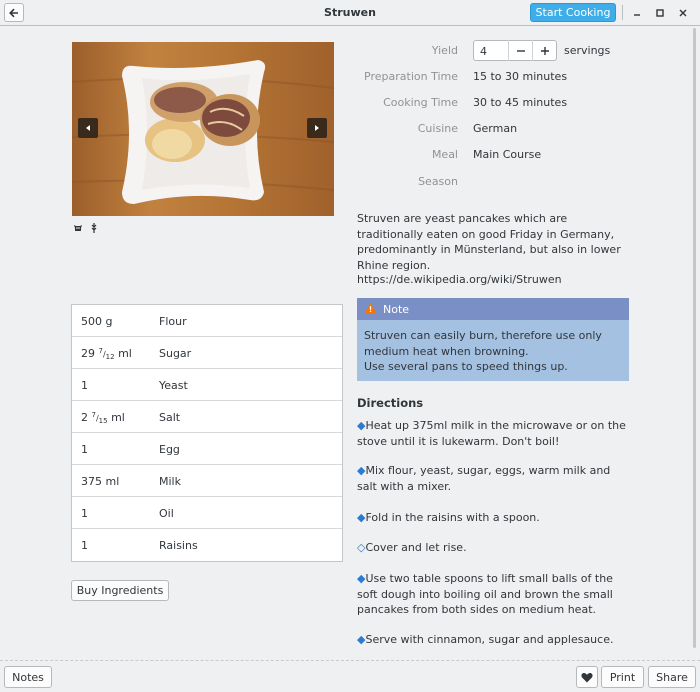  I want to click on print-button: Print, so click(622, 677).